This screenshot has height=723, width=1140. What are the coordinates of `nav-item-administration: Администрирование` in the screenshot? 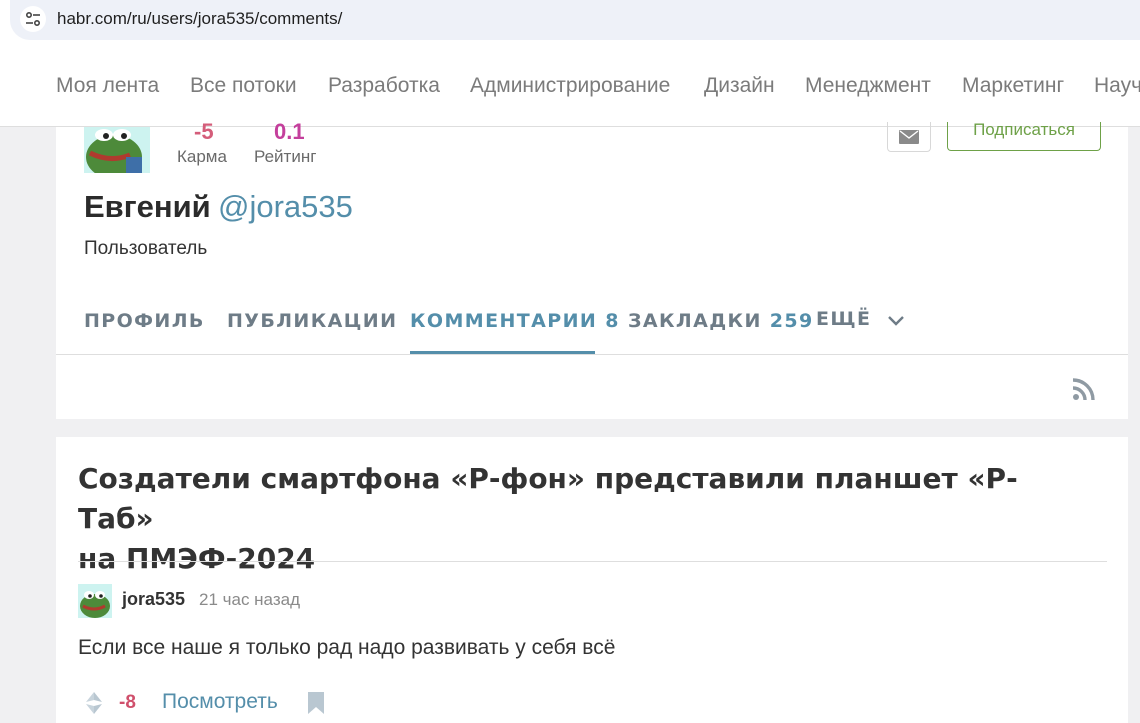 It's located at (570, 86).